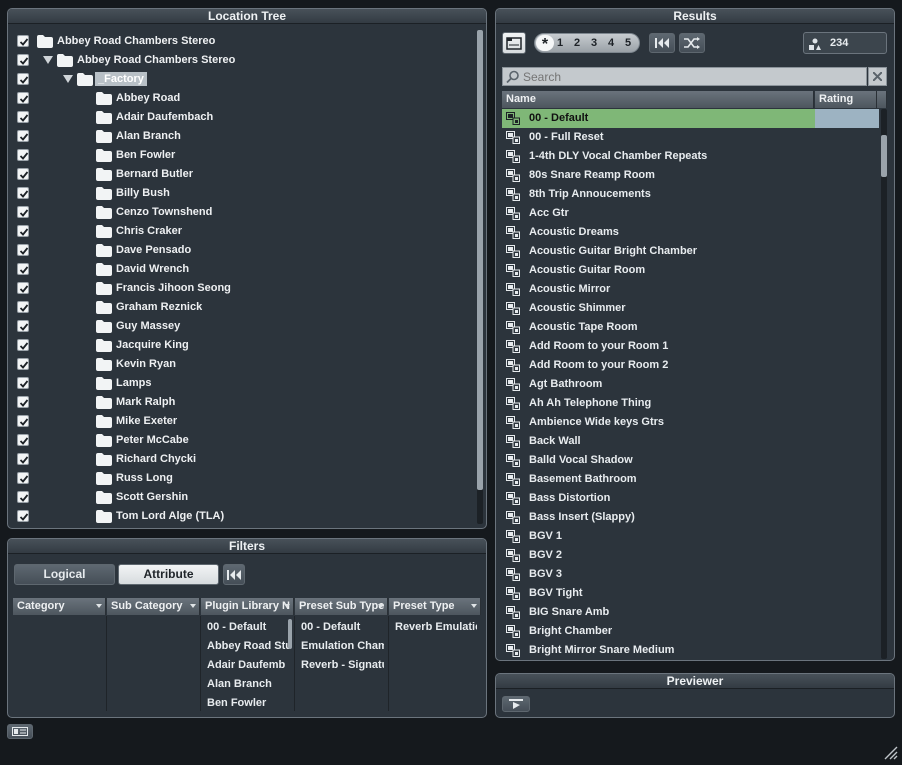 This screenshot has width=902, height=765. What do you see at coordinates (690, 365) in the screenshot?
I see `result-row: Add Room to your Room 2` at bounding box center [690, 365].